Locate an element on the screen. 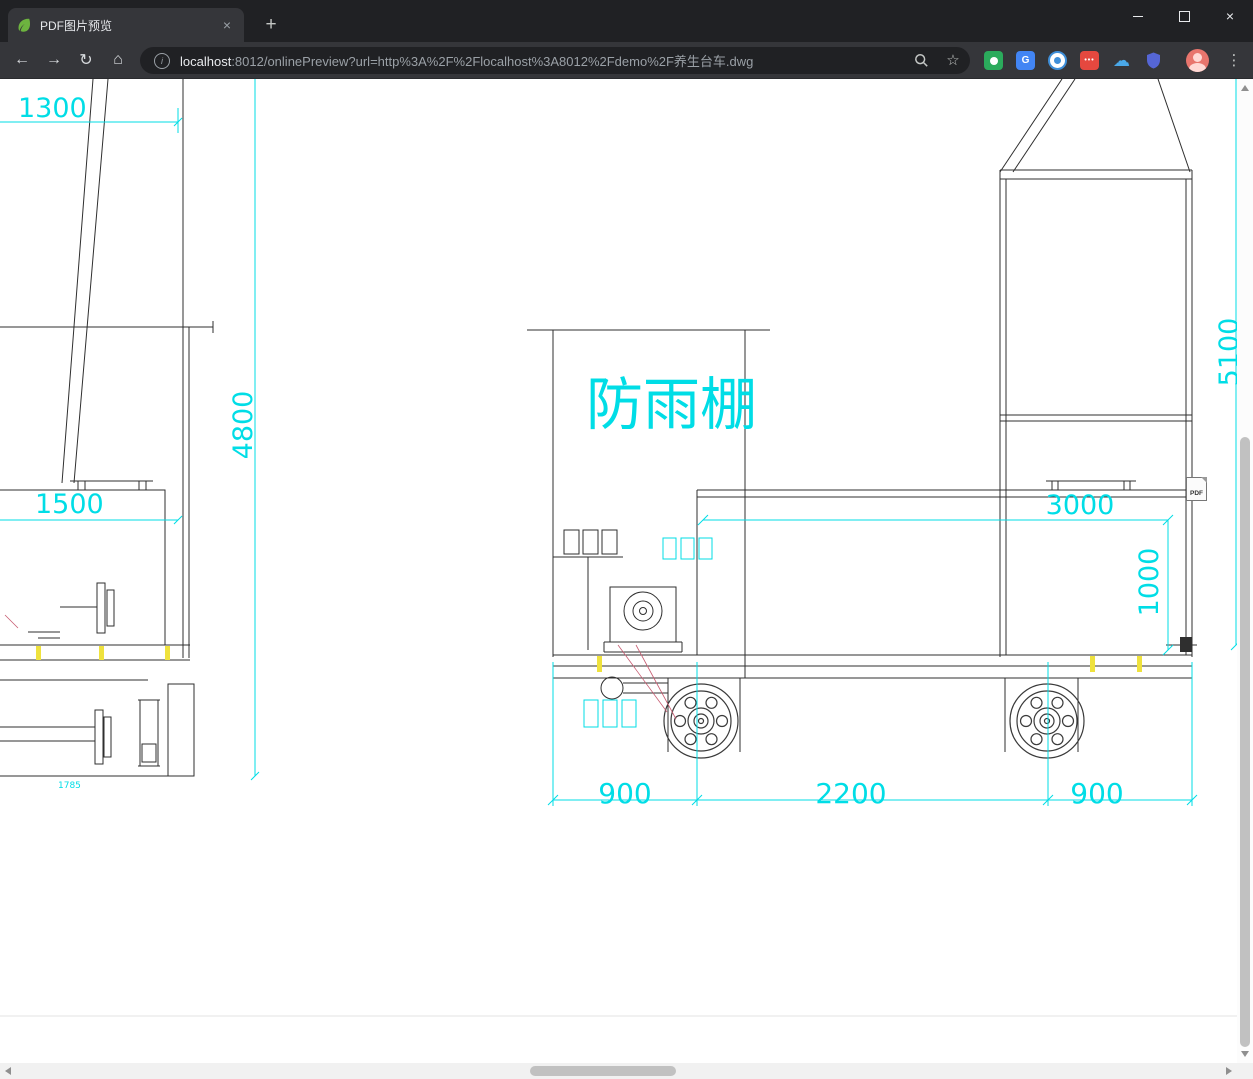 Image resolution: width=1253 pixels, height=1079 pixels. horizontal-scrollbar-thumb is located at coordinates (603, 1071).